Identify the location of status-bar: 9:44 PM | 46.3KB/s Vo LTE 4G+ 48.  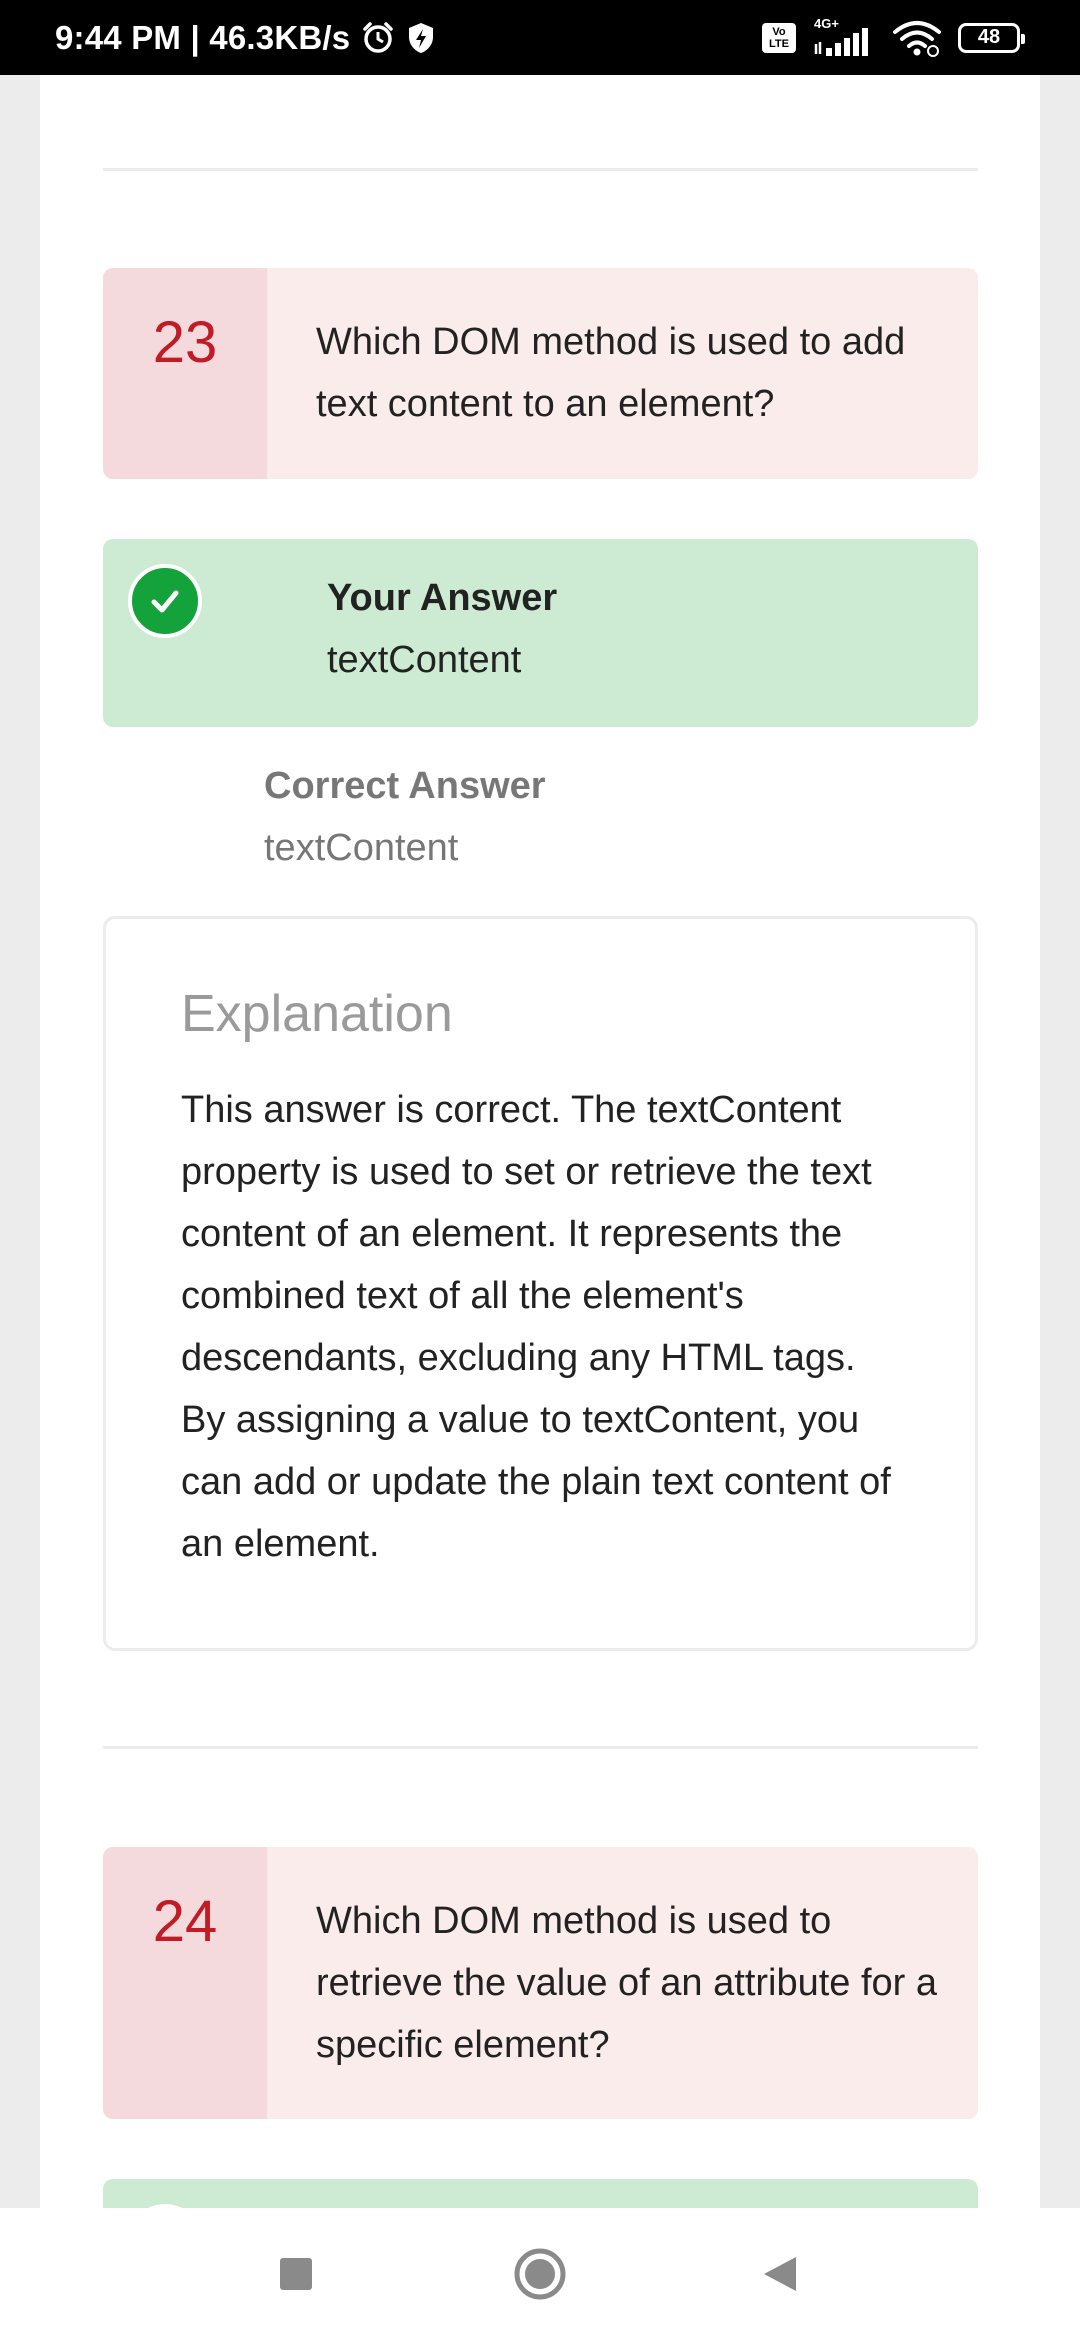
(540, 37).